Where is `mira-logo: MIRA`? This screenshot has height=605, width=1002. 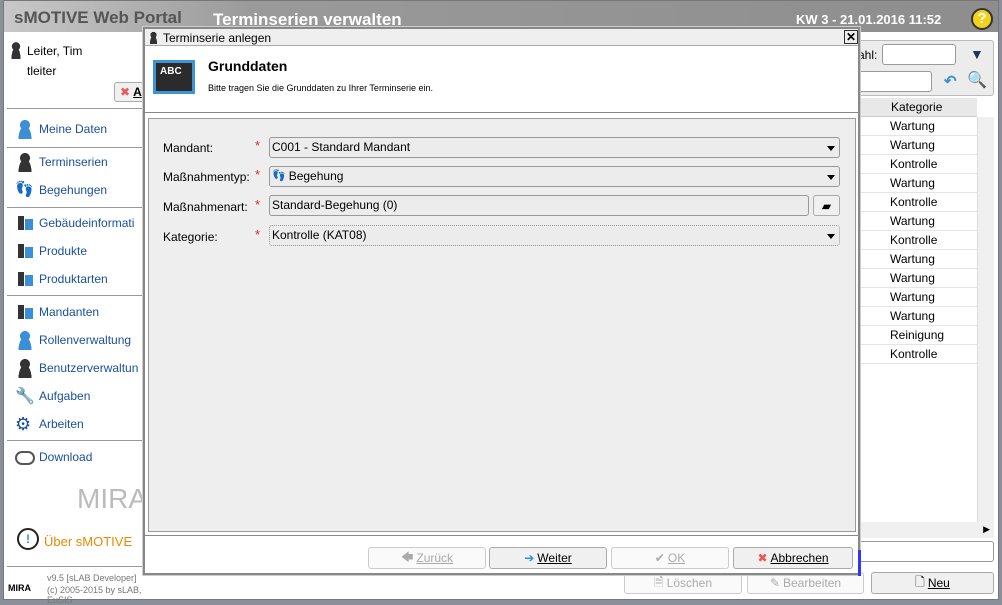 mira-logo: MIRA is located at coordinates (112, 498).